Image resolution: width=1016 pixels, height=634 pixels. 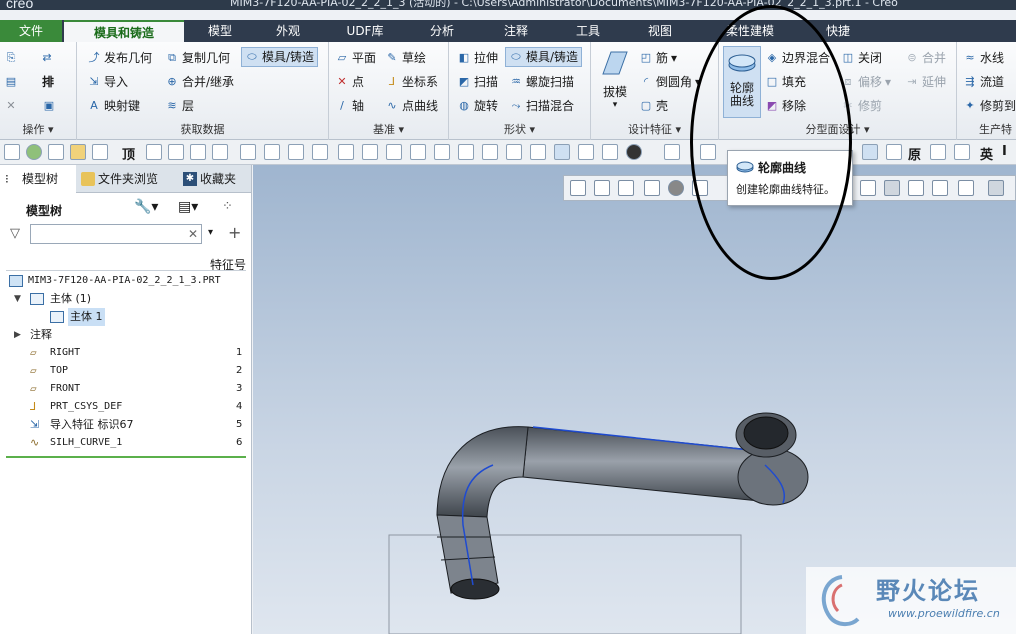 I want to click on merge-inherit-button: ⊕ 合并/继承, so click(x=199, y=82).